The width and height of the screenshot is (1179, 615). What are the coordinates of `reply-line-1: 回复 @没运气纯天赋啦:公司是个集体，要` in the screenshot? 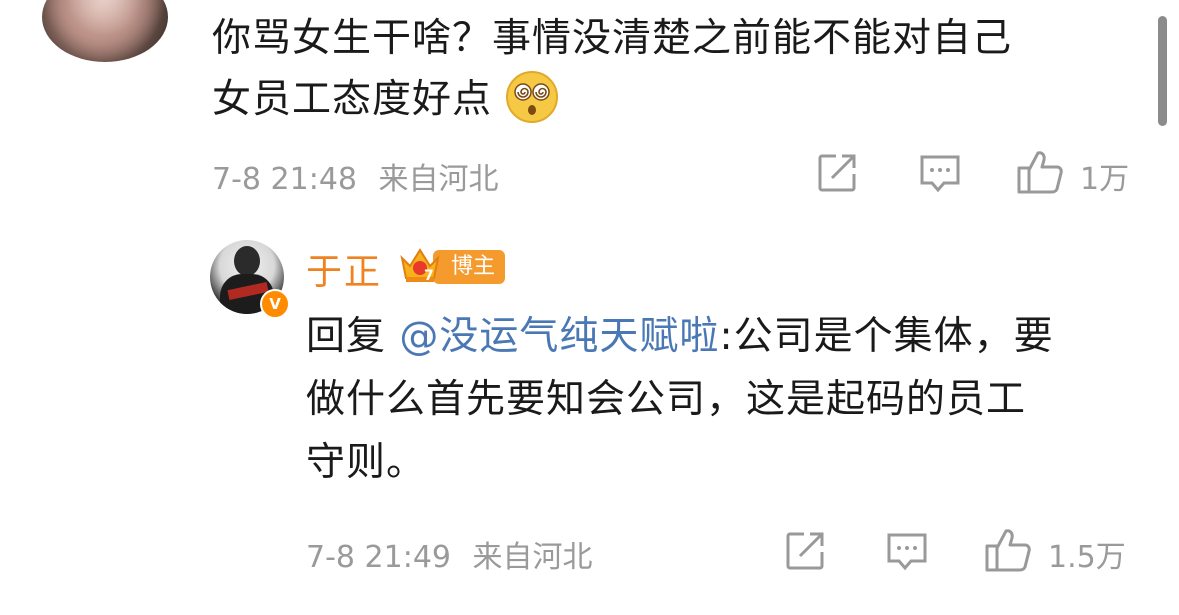 It's located at (726, 336).